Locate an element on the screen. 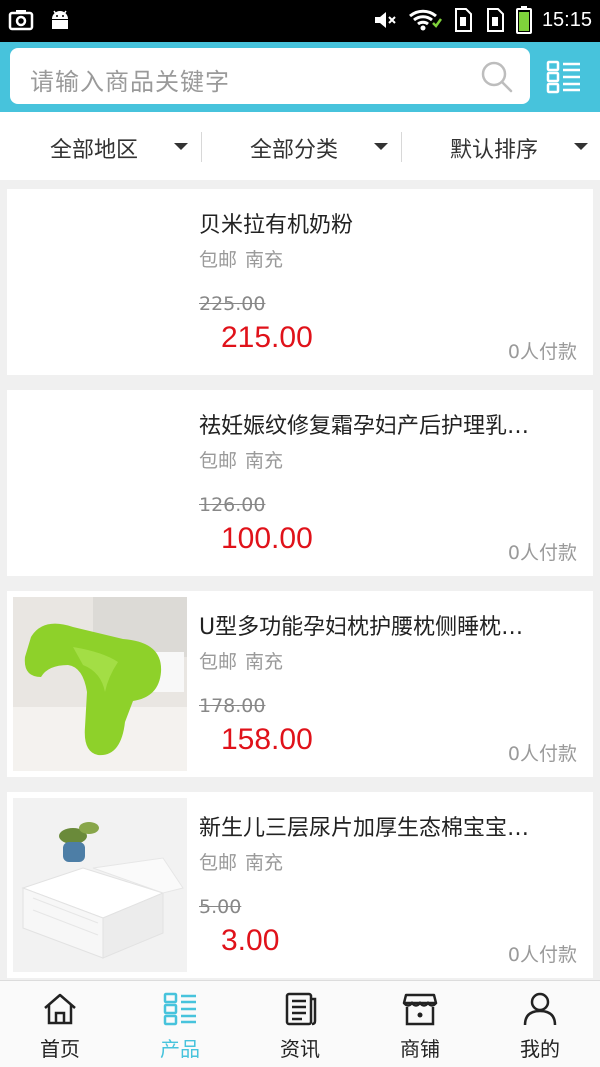 Image resolution: width=600 pixels, height=1067 pixels. status-bar: 15:15 is located at coordinates (300, 21).